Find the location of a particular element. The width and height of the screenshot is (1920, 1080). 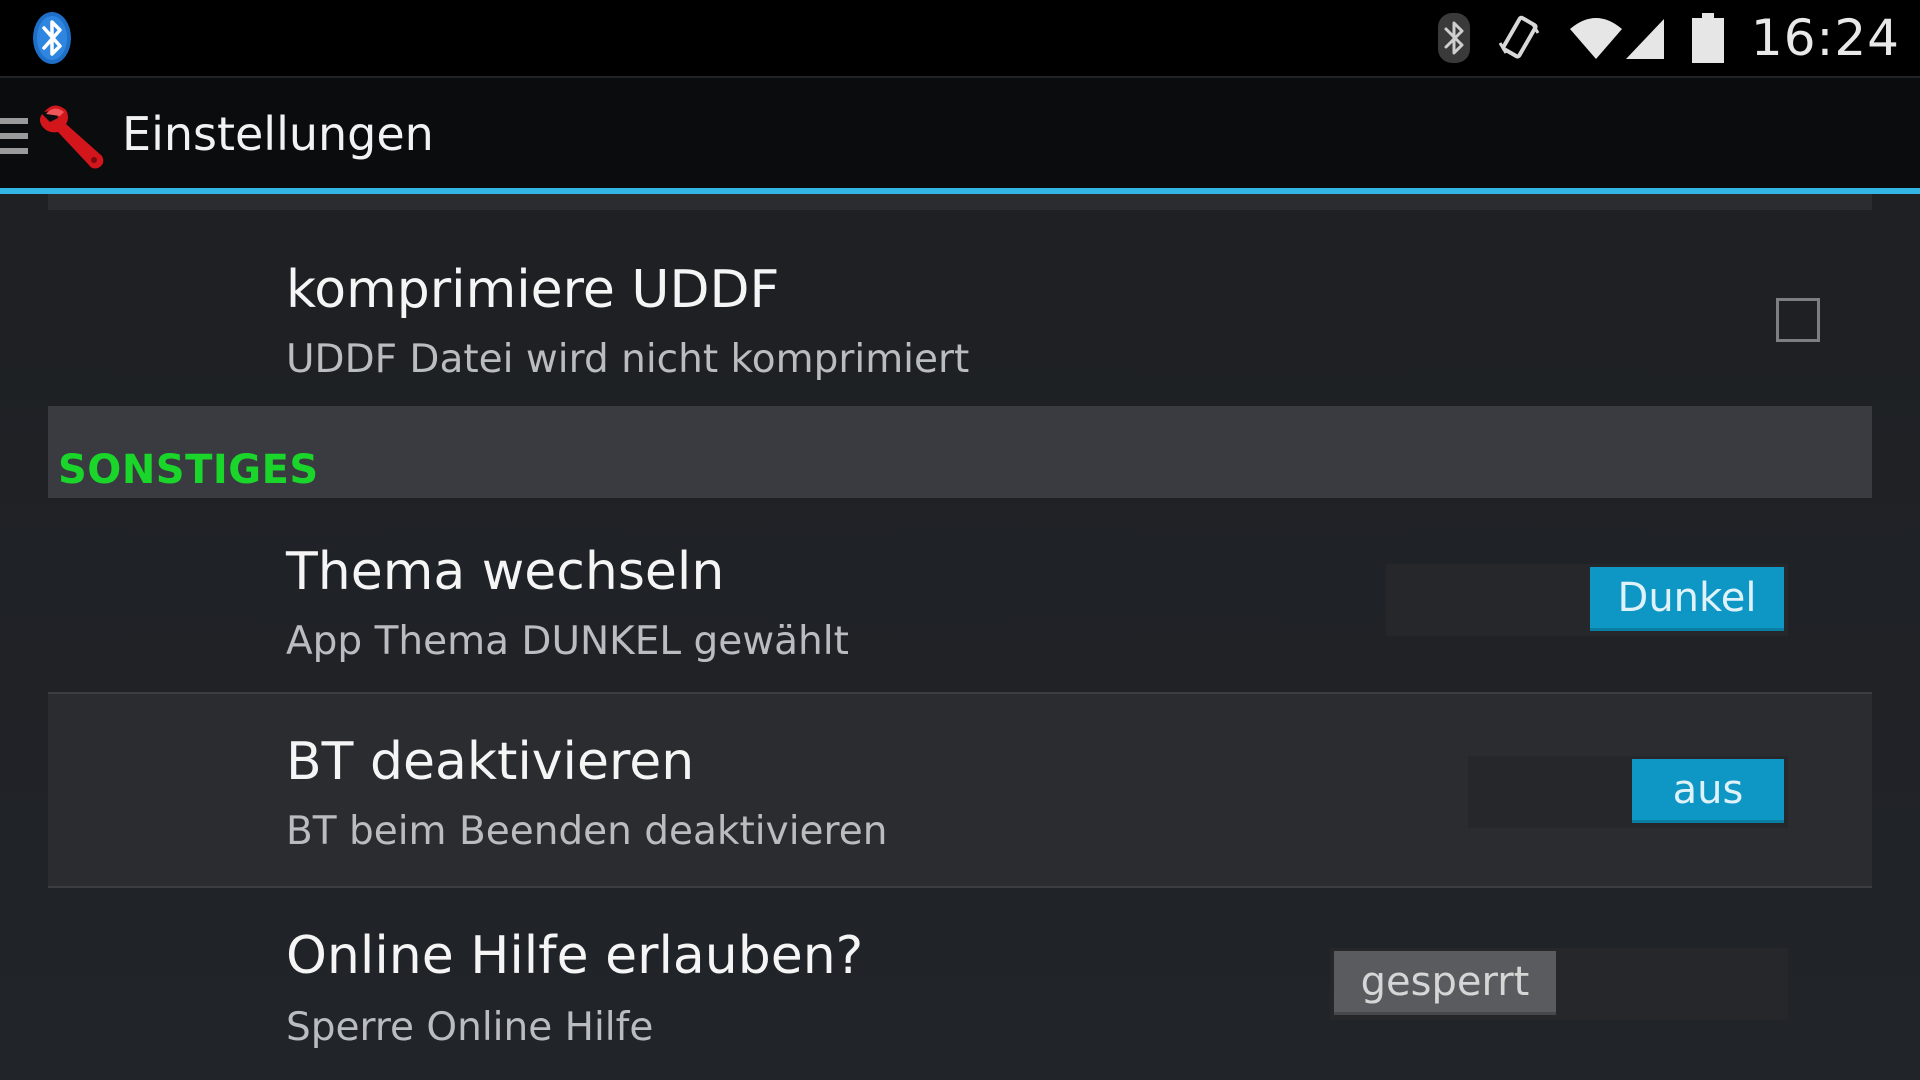

pref-title: BT deaktivieren is located at coordinates (490, 762).